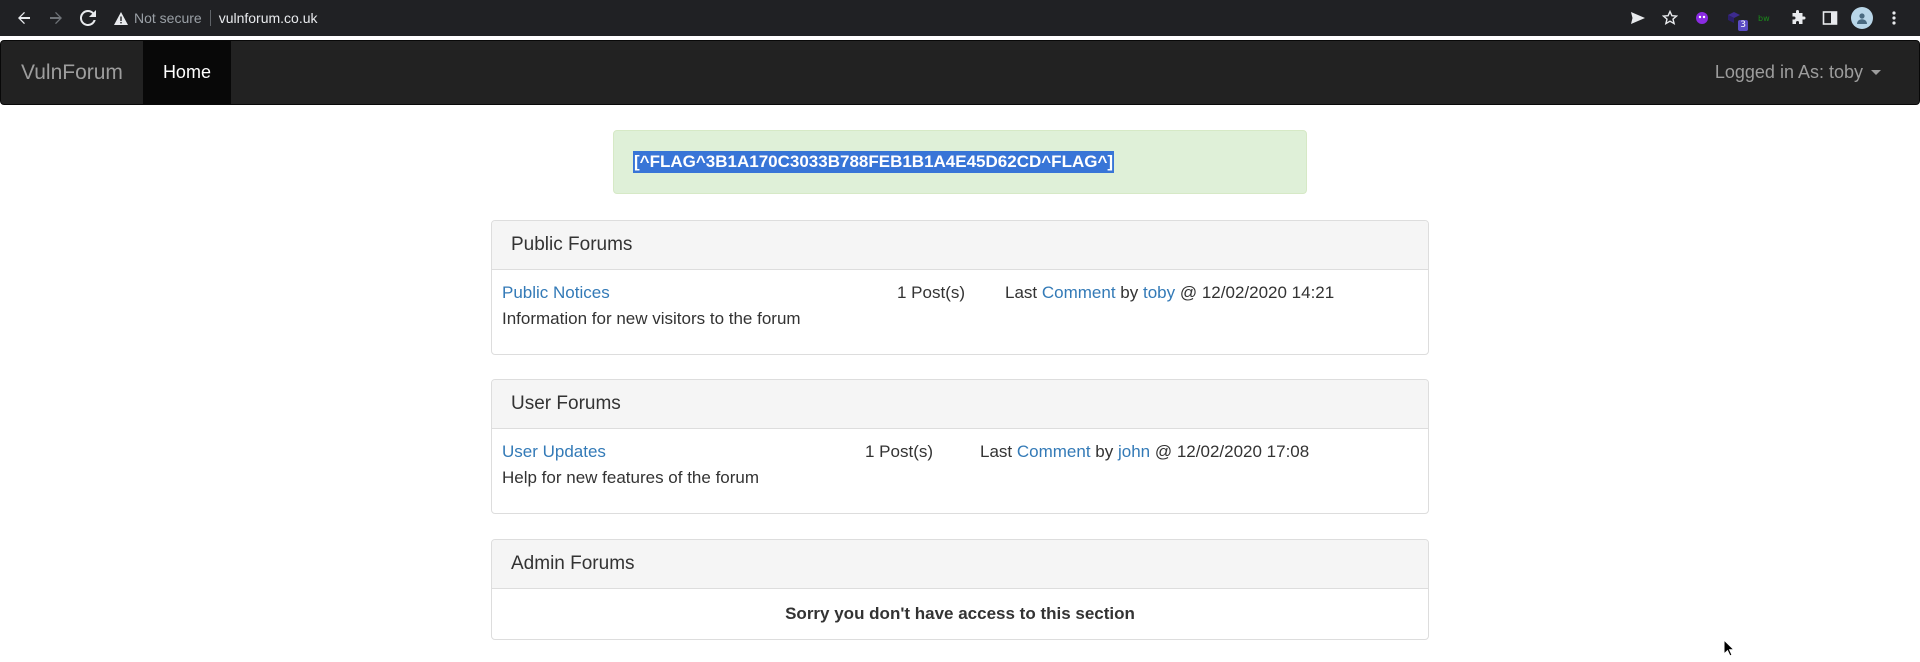  I want to click on user-menu: Logged in As: toby, so click(1817, 72).